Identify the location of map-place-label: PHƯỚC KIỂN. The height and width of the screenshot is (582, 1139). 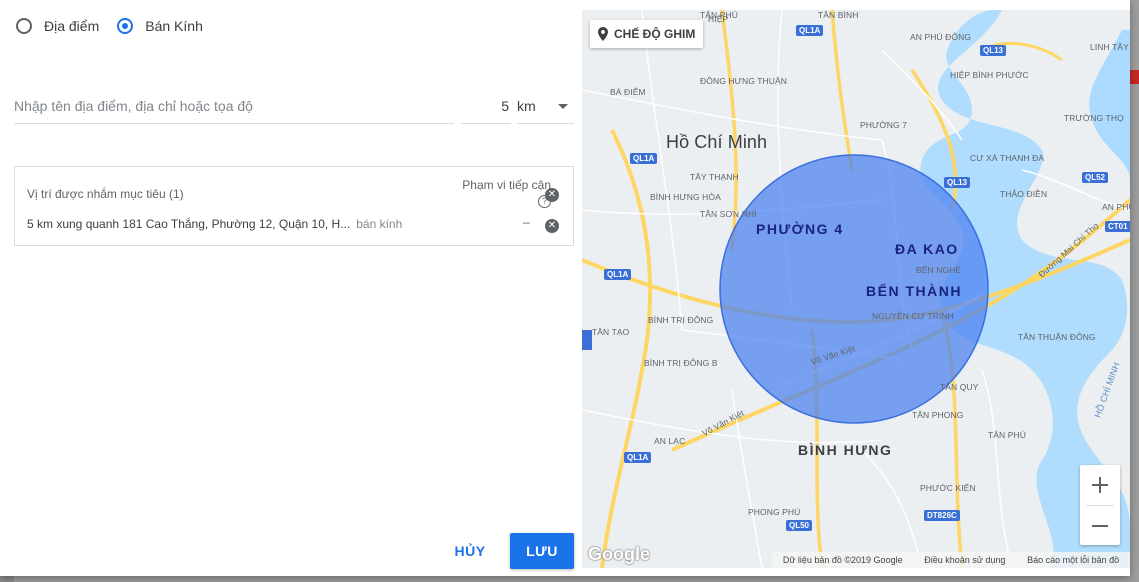
(948, 488).